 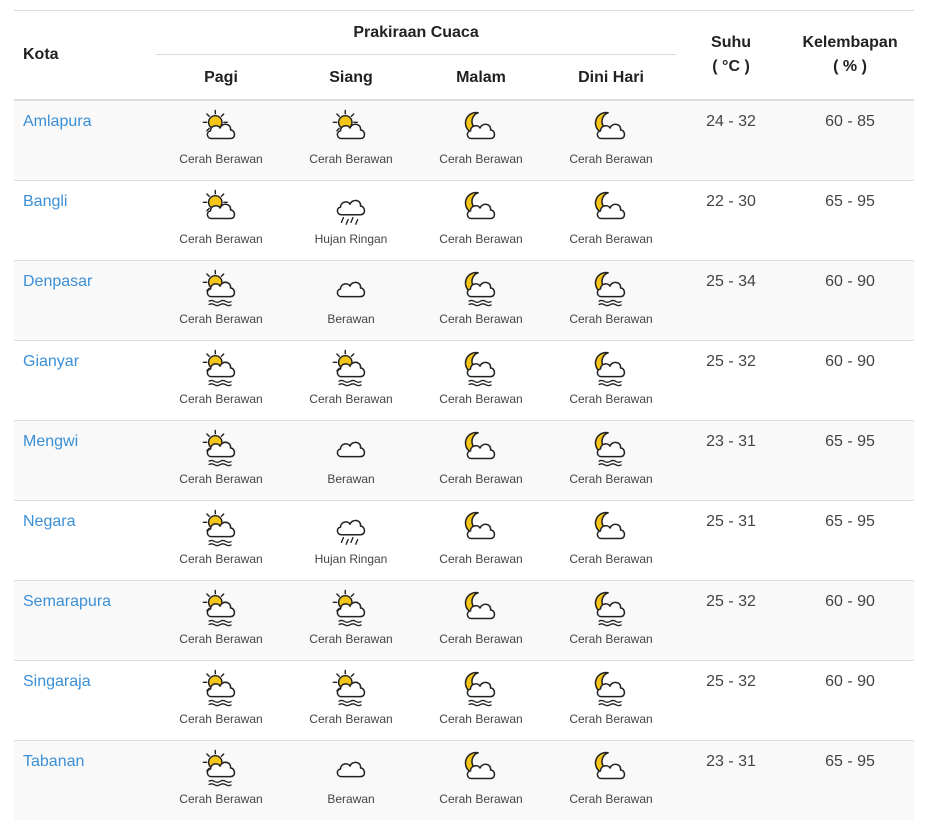 What do you see at coordinates (221, 78) in the screenshot?
I see `header-pagi: Pagi` at bounding box center [221, 78].